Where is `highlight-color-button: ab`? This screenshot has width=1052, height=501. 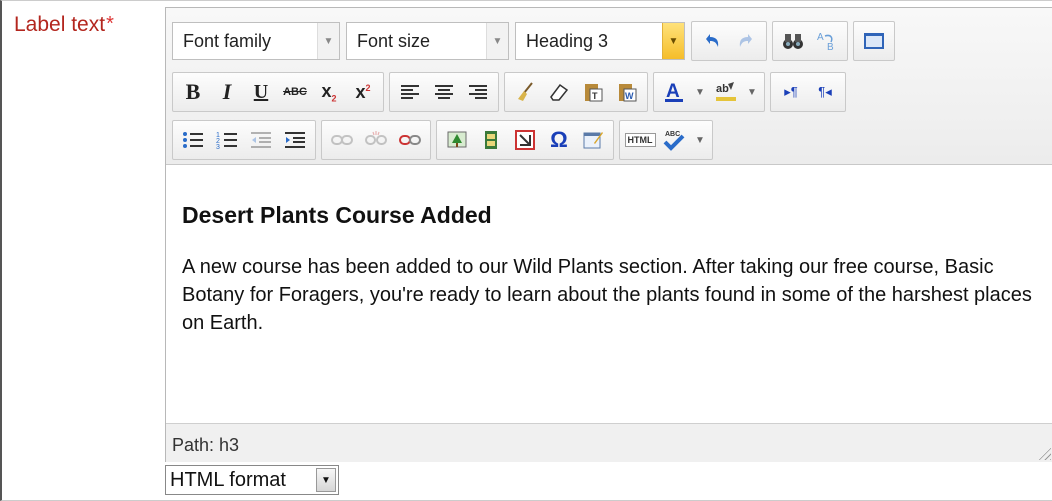 highlight-color-button: ab is located at coordinates (726, 92).